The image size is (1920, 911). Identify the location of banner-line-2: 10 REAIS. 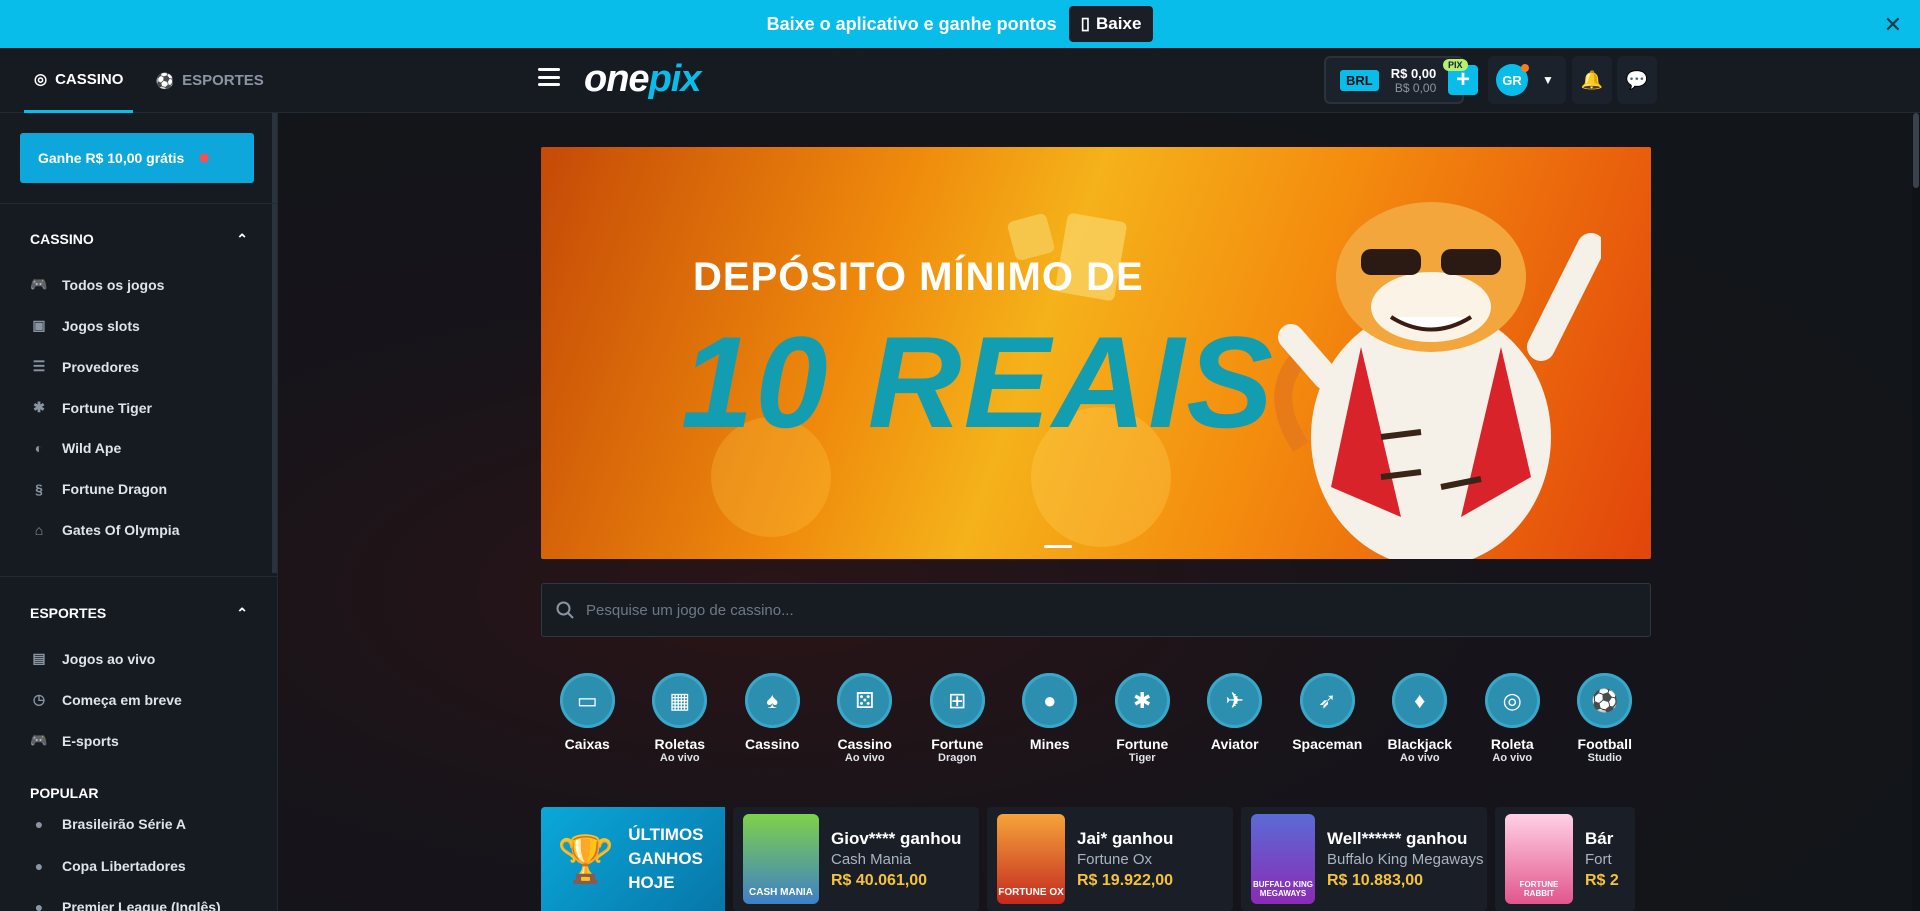
(978, 382).